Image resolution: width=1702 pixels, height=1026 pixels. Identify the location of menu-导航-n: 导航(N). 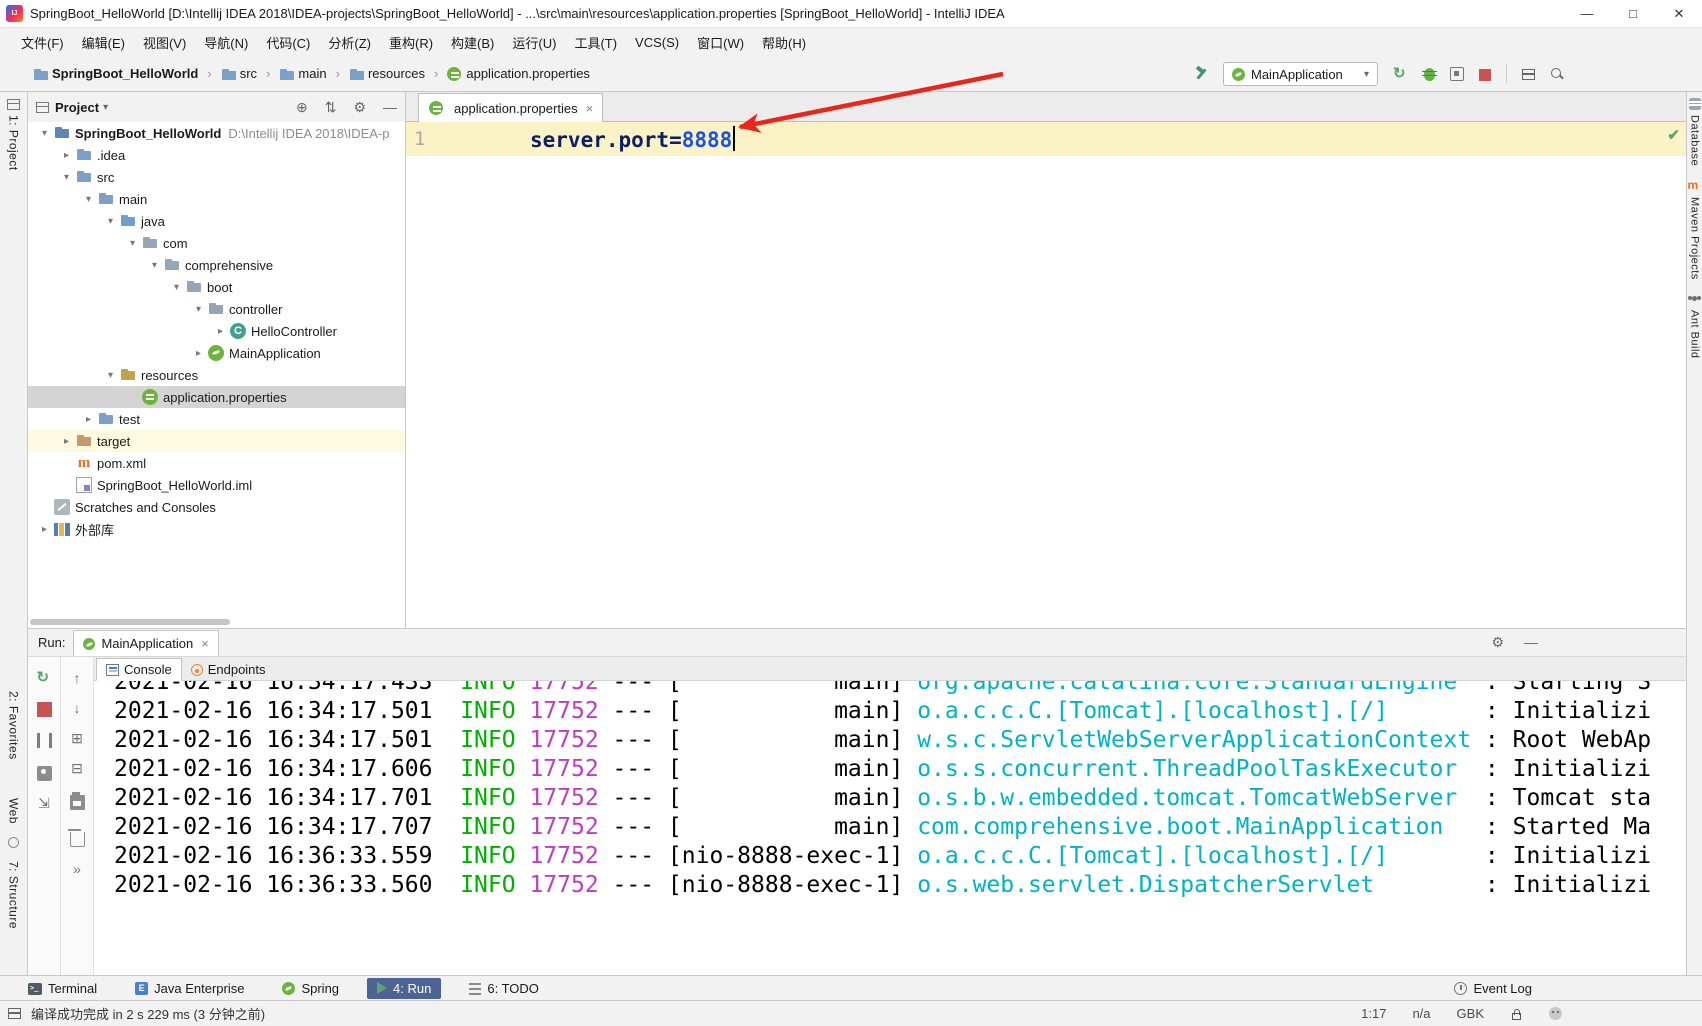
(226, 42).